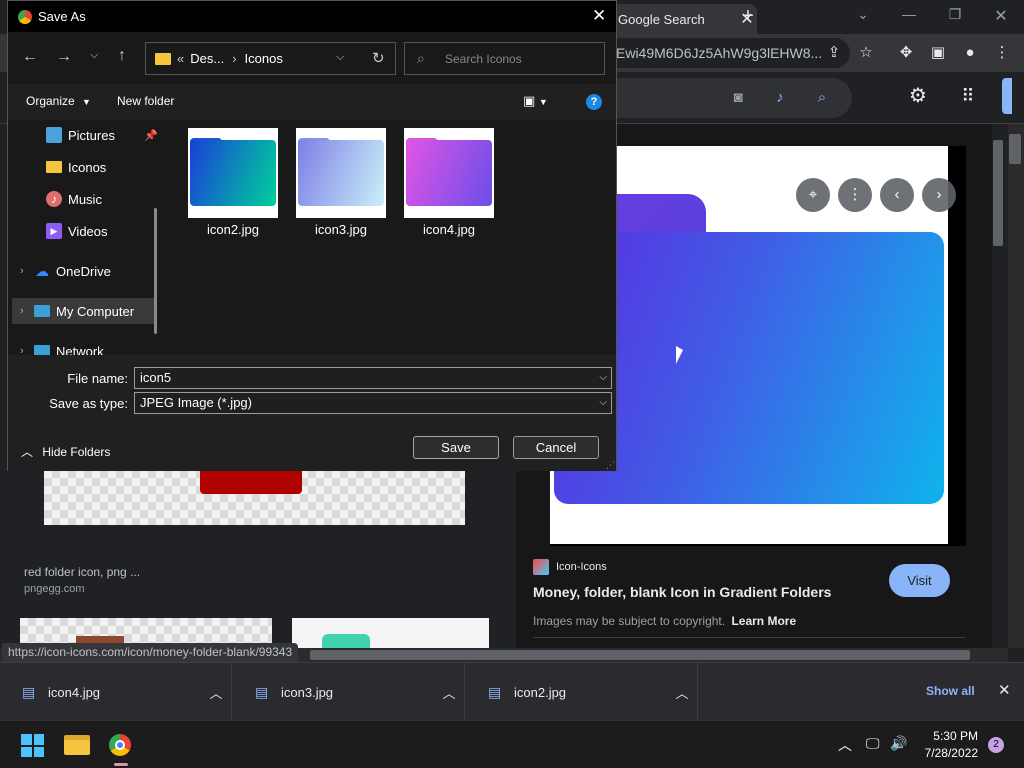  I want to click on page-scrollbar-right, so click(998, 193).